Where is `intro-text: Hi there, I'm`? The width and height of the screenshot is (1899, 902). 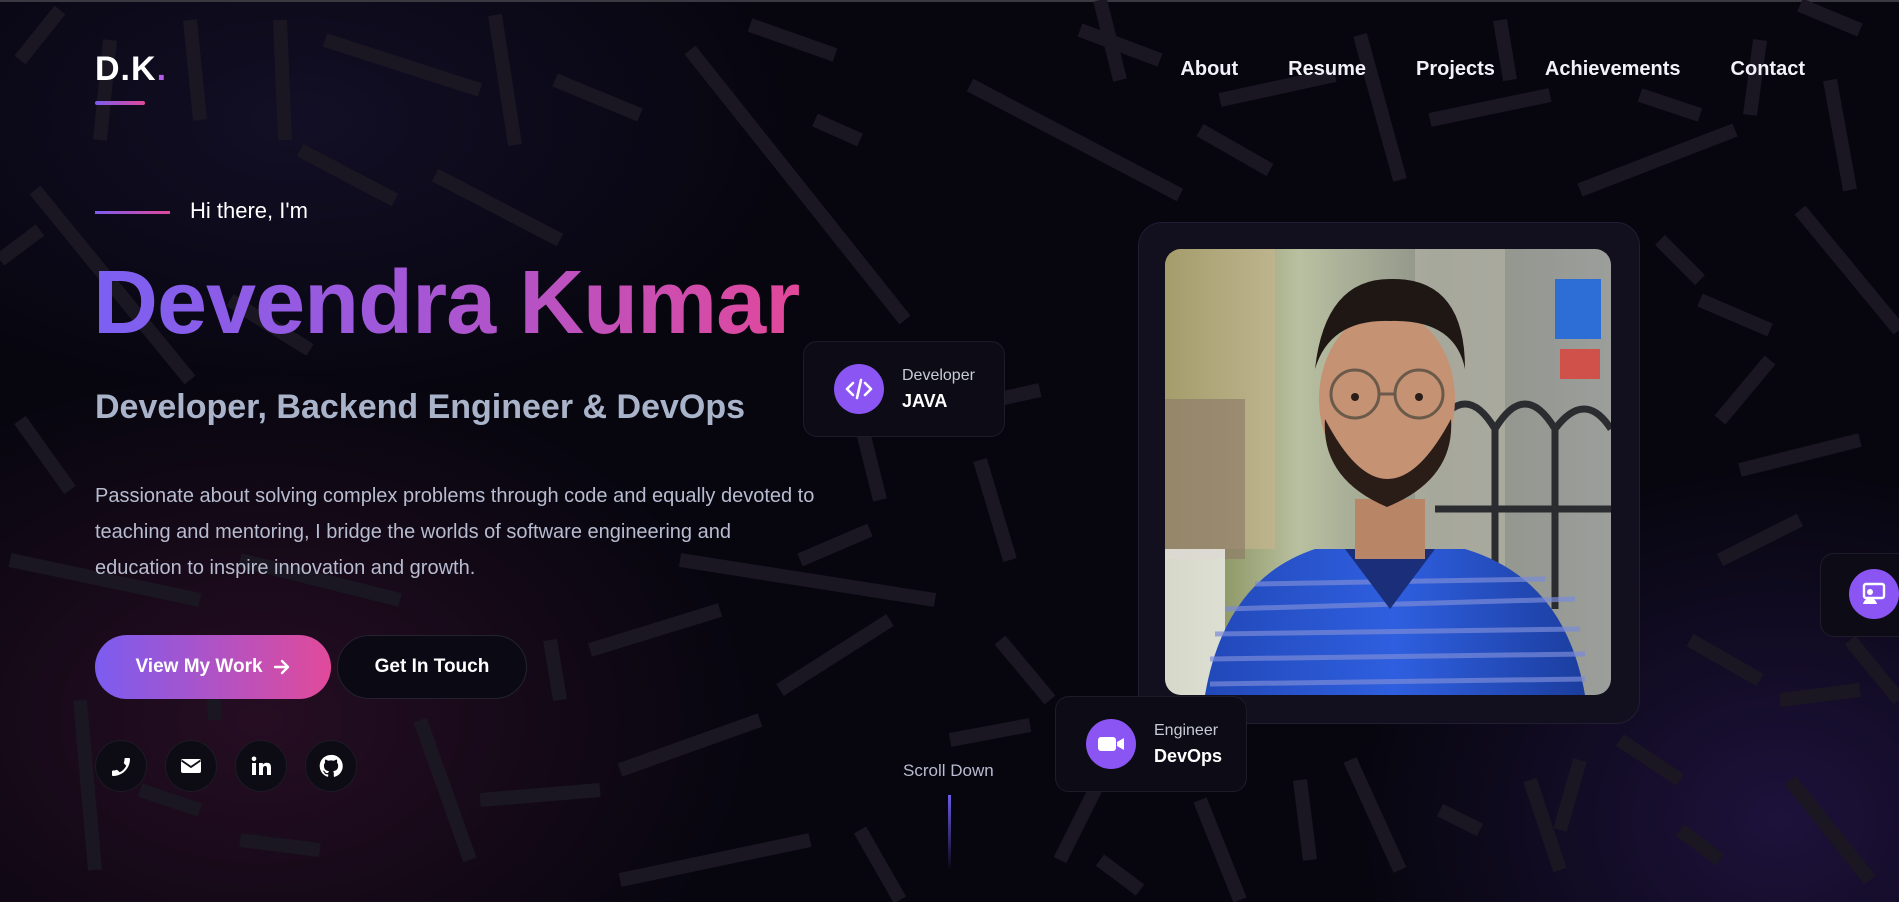 intro-text: Hi there, I'm is located at coordinates (249, 210).